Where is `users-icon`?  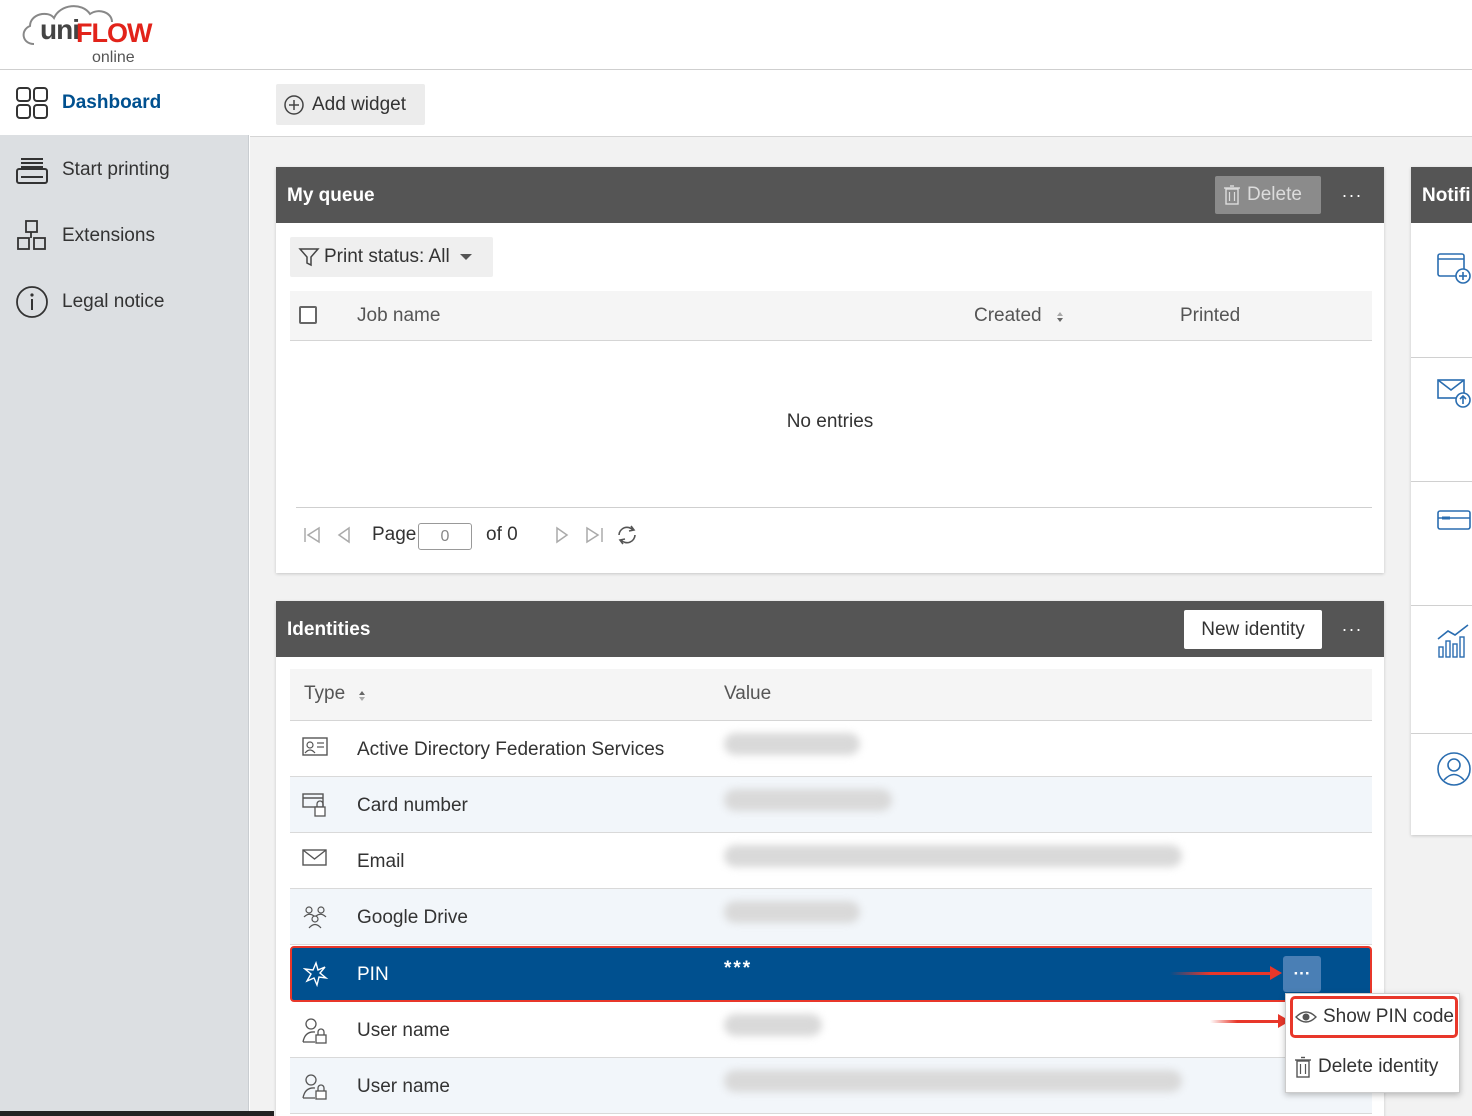
users-icon is located at coordinates (315, 917).